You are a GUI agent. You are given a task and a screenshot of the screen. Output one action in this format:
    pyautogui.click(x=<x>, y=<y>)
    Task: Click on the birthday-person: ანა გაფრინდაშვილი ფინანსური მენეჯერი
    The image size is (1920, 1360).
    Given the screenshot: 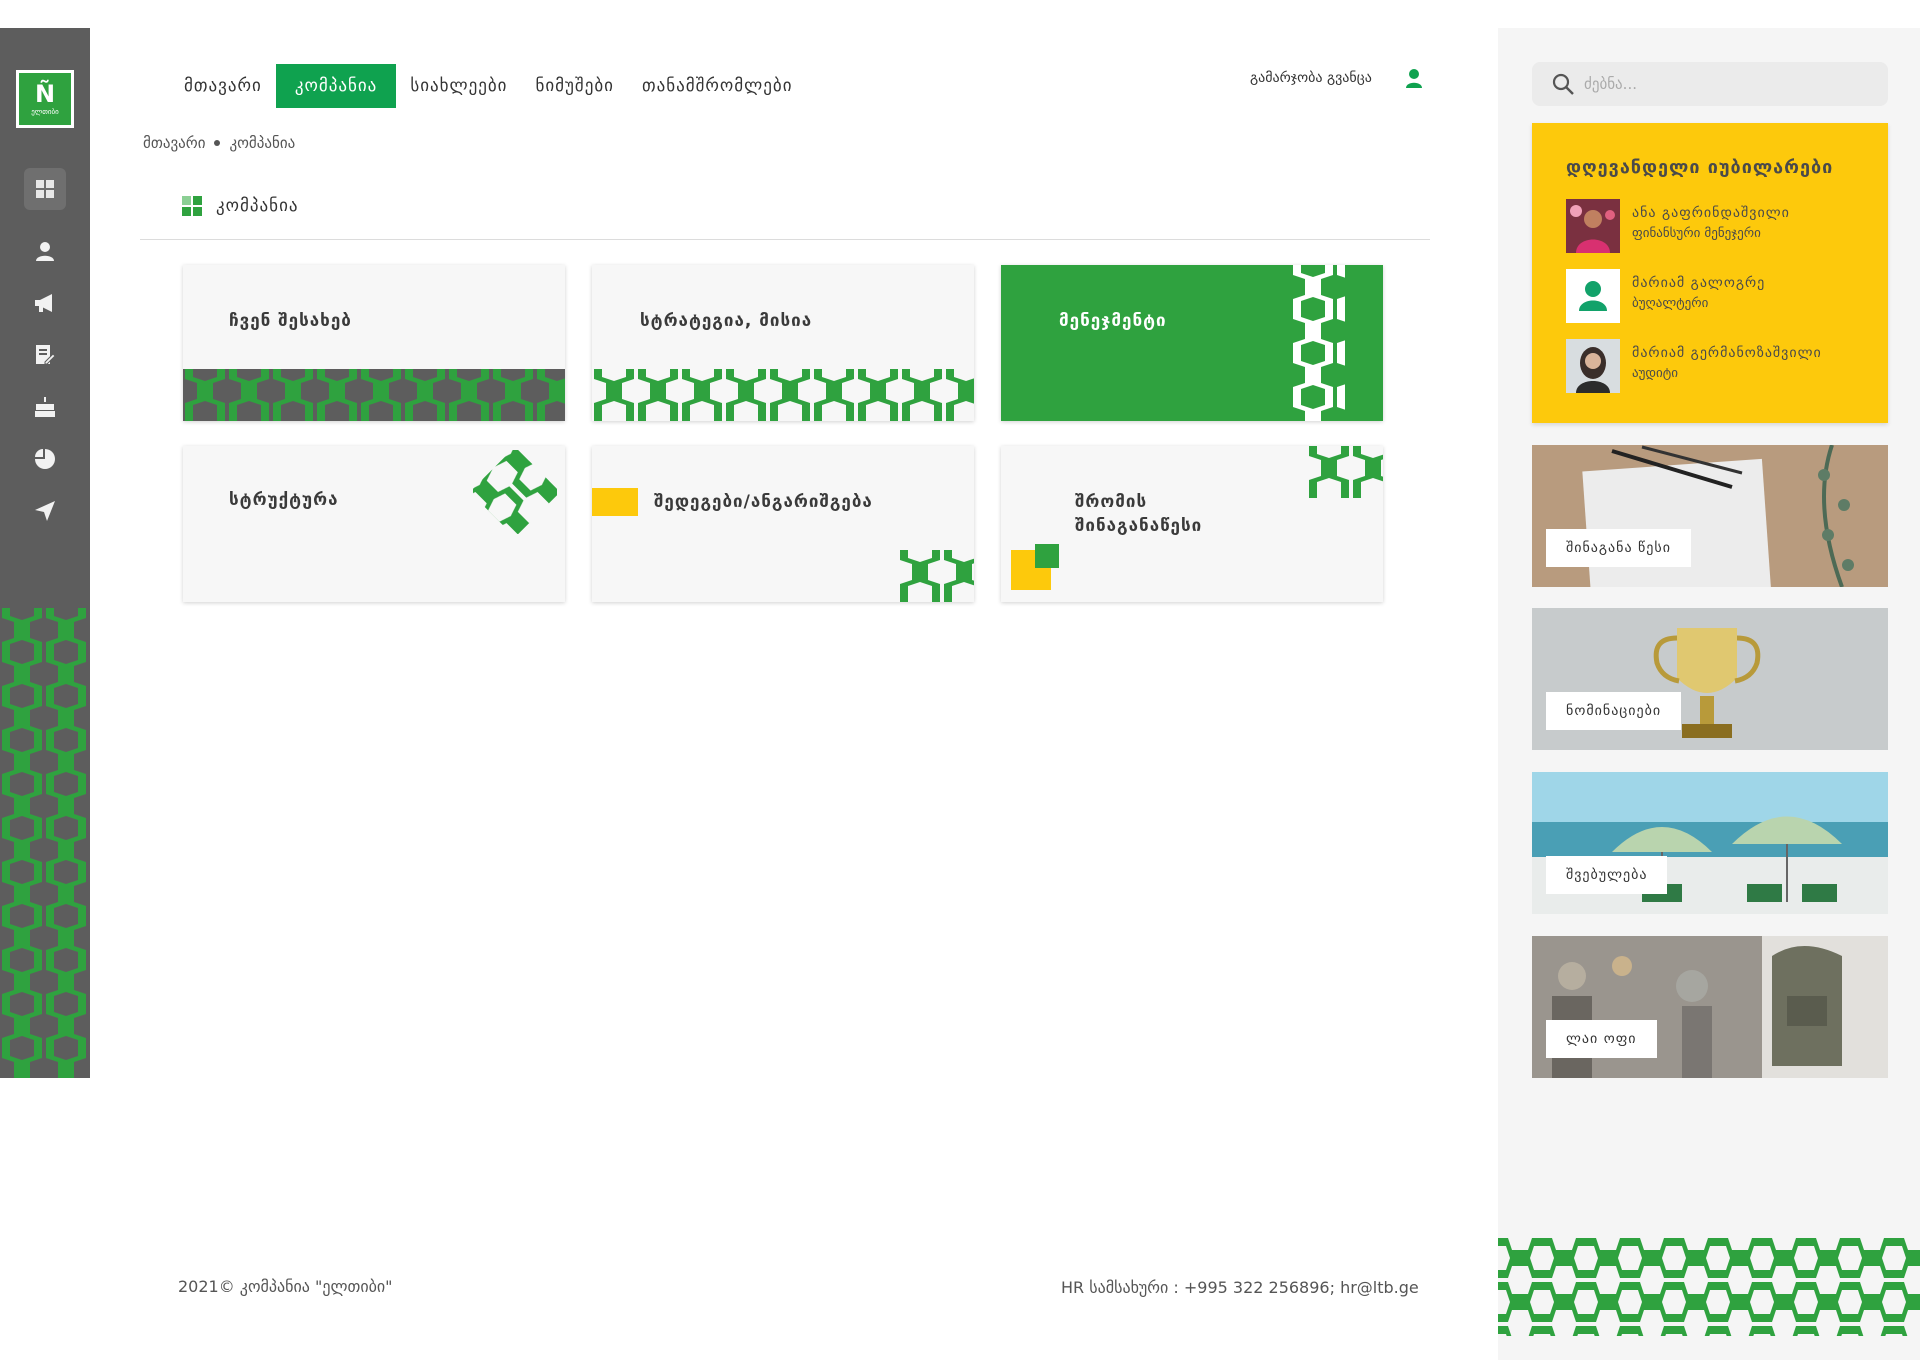 What is the action you would take?
    pyautogui.click(x=1716, y=227)
    